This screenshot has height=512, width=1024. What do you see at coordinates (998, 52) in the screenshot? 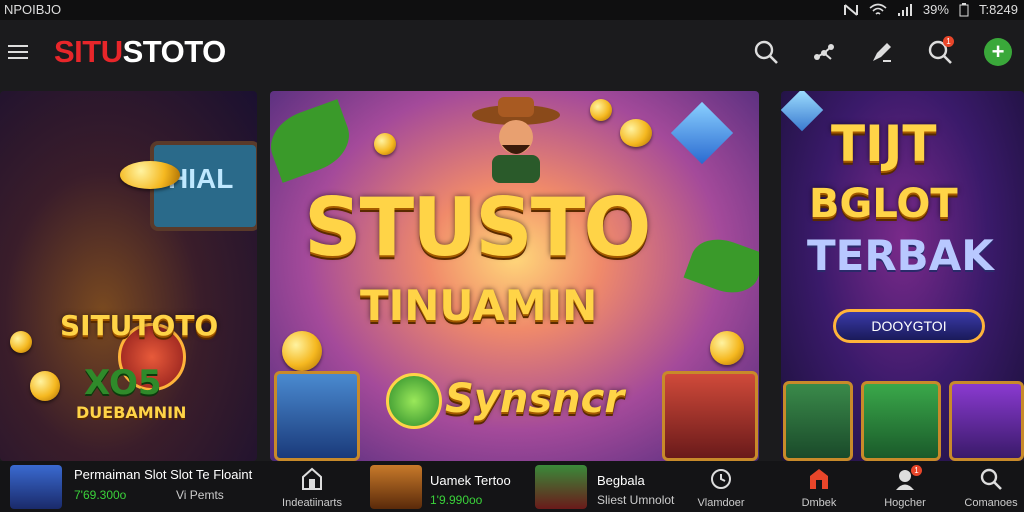
I see `add-icon: +` at bounding box center [998, 52].